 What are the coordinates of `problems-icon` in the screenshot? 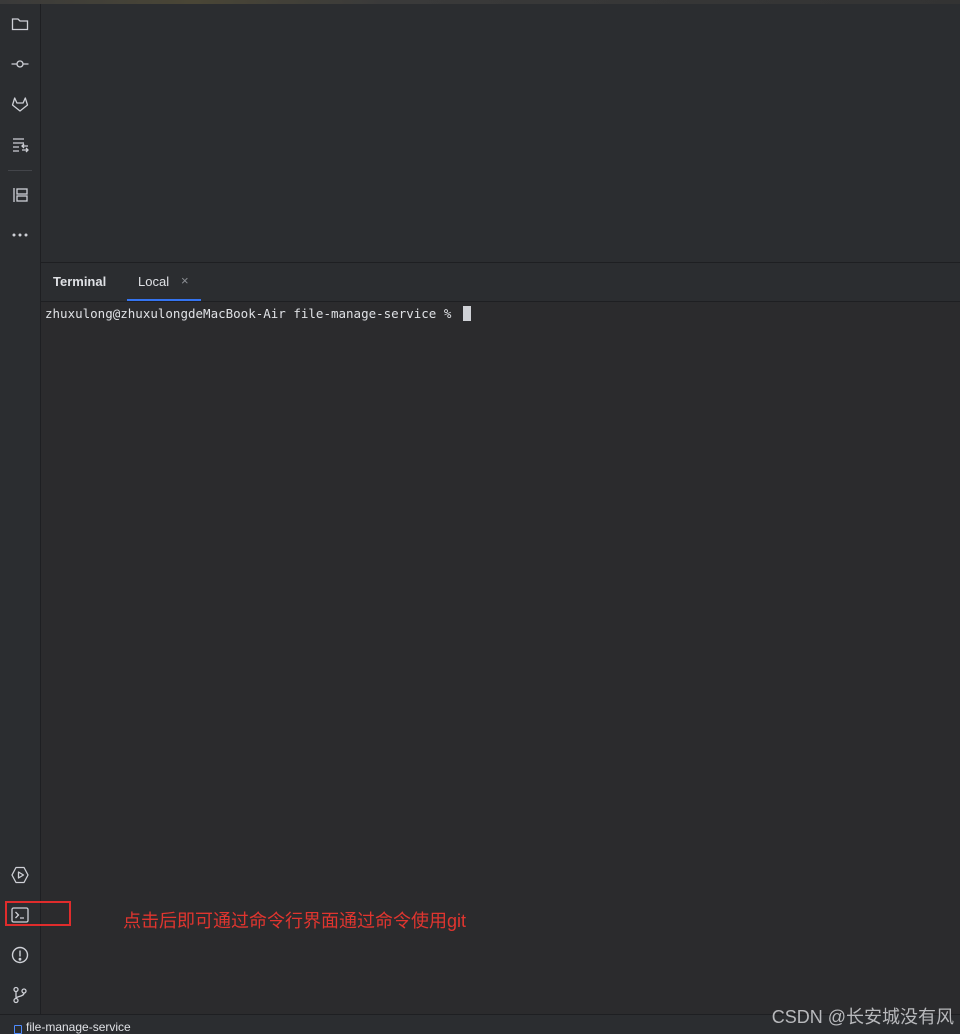 It's located at (20, 955).